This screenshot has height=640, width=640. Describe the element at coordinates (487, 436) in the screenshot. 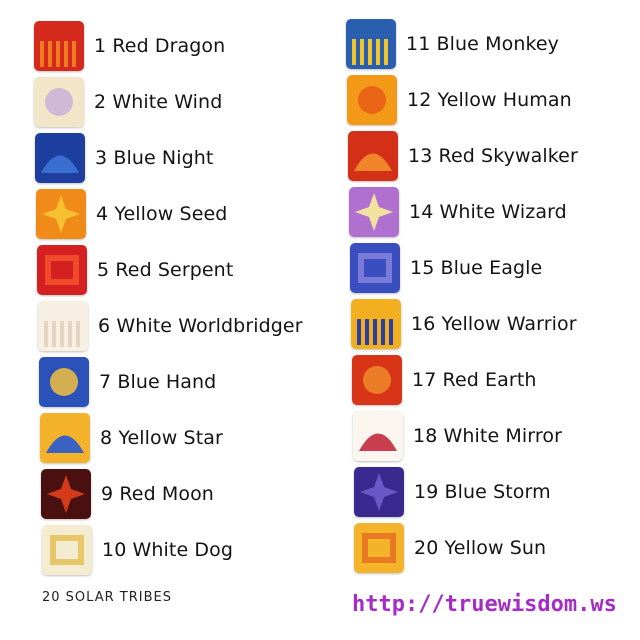

I see `tribe-label: 18 White Mirror` at that location.